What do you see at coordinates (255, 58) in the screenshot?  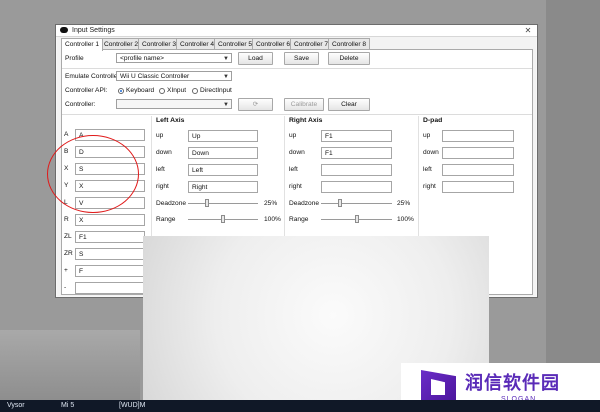 I see `load-button: Load` at bounding box center [255, 58].